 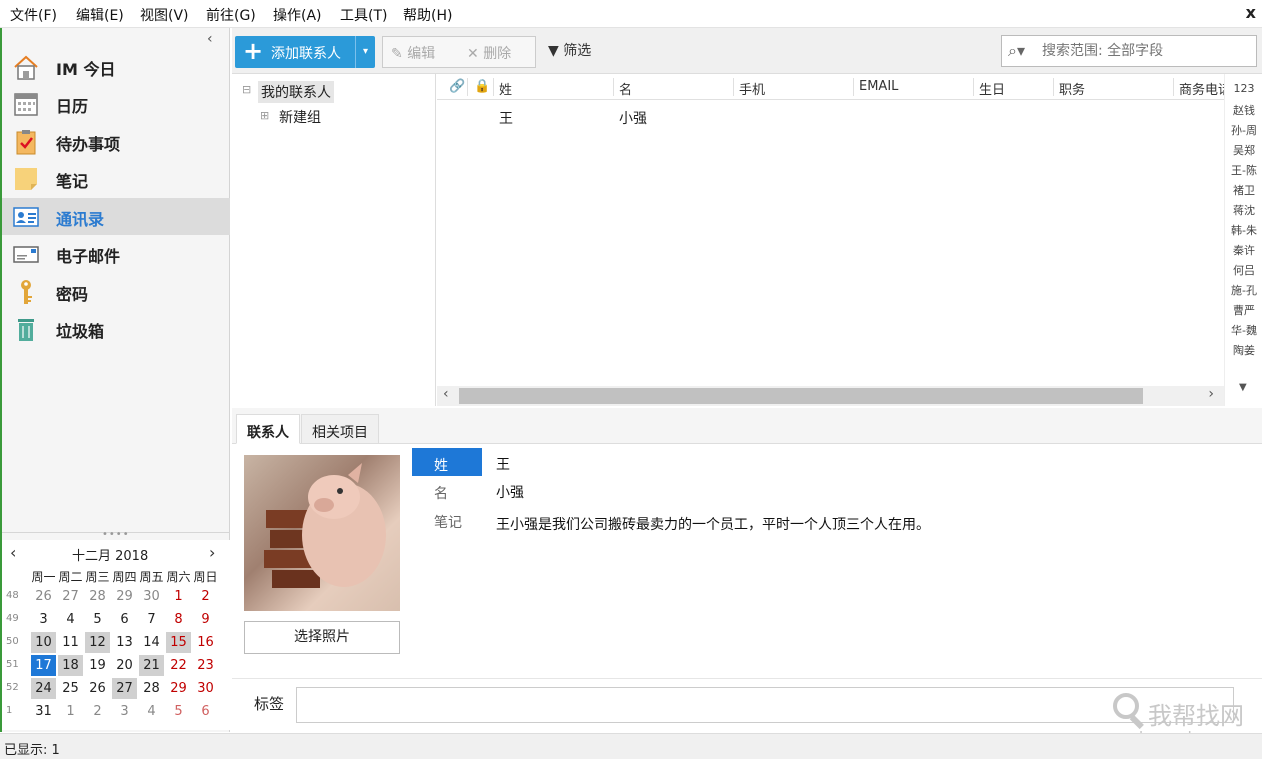 What do you see at coordinates (752, 88) in the screenshot?
I see `column-mobile: 手机` at bounding box center [752, 88].